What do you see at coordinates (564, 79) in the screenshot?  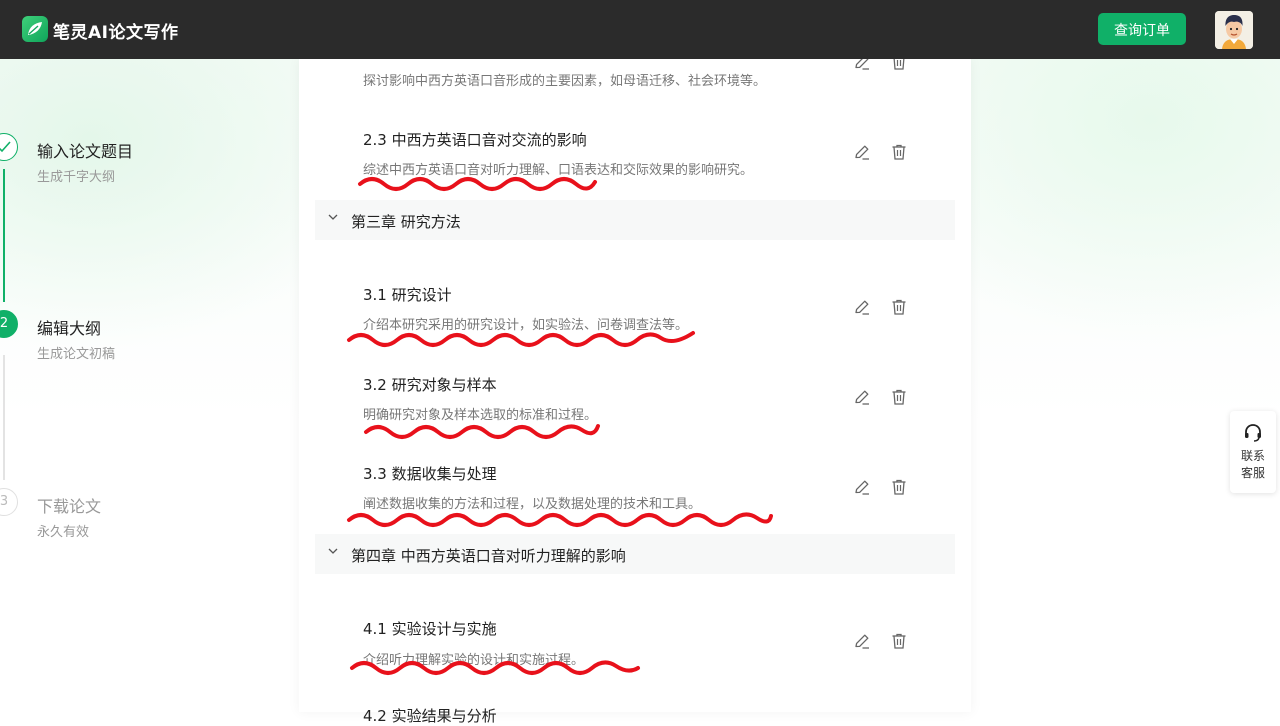 I see `section-desc: 探讨影响中西方英语口音形成的主要因素，如母语迁移、社会环境等。` at bounding box center [564, 79].